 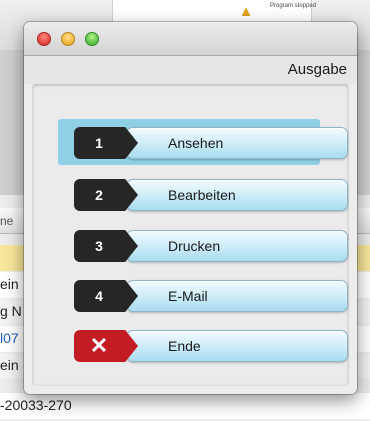 I want to click on menu-item-bearbeiten: 2 Bearbeiten, so click(x=206, y=195).